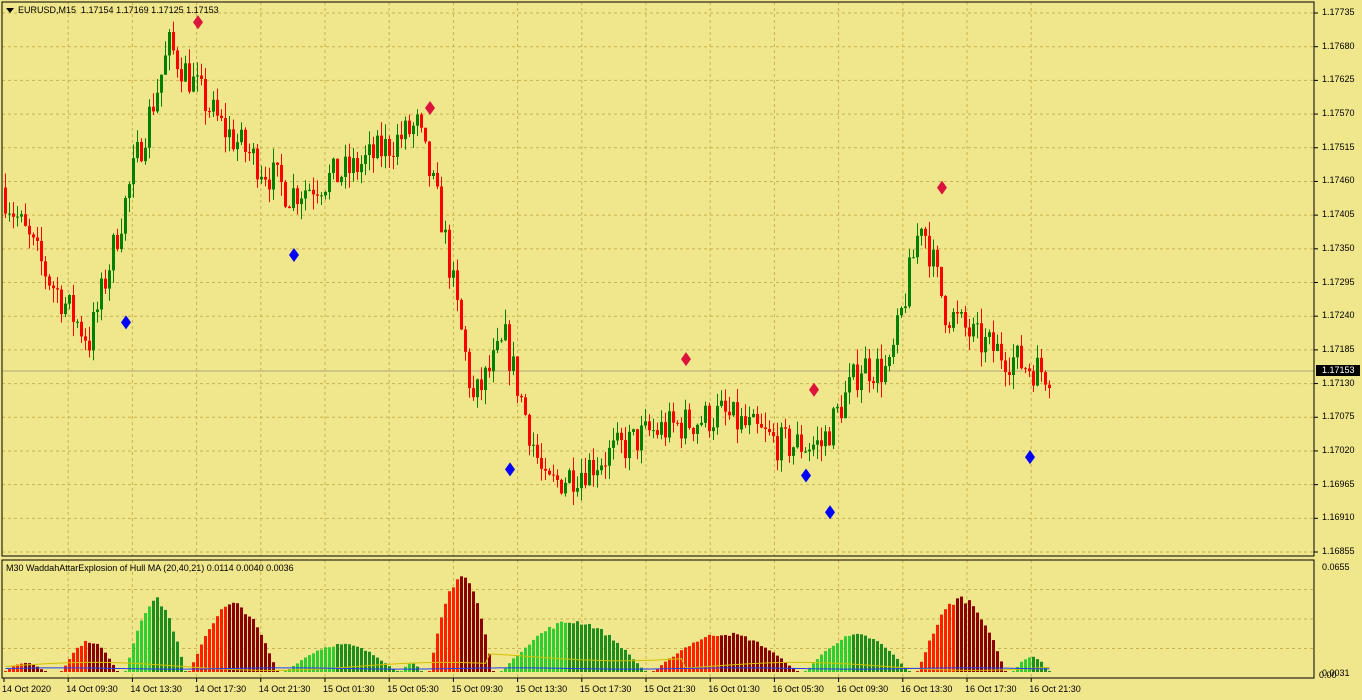 This screenshot has width=1362, height=700. I want to click on time-tick-label: 14 Oct 2020, so click(27, 689).